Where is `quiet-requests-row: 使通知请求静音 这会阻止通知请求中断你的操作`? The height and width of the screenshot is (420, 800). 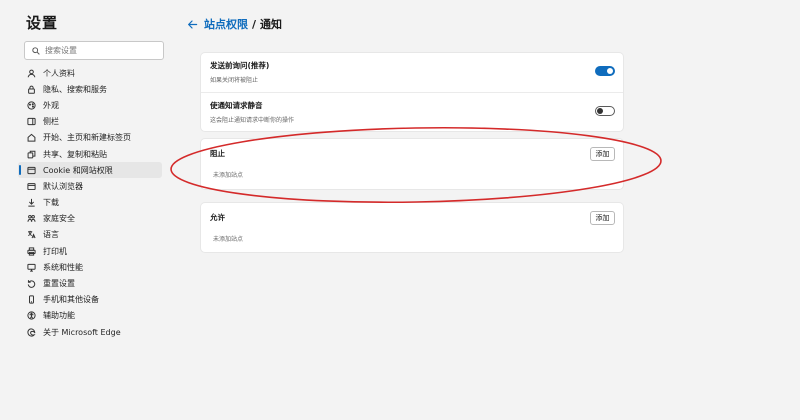
quiet-requests-row: 使通知请求静音 这会阻止通知请求中断你的操作 is located at coordinates (412, 111).